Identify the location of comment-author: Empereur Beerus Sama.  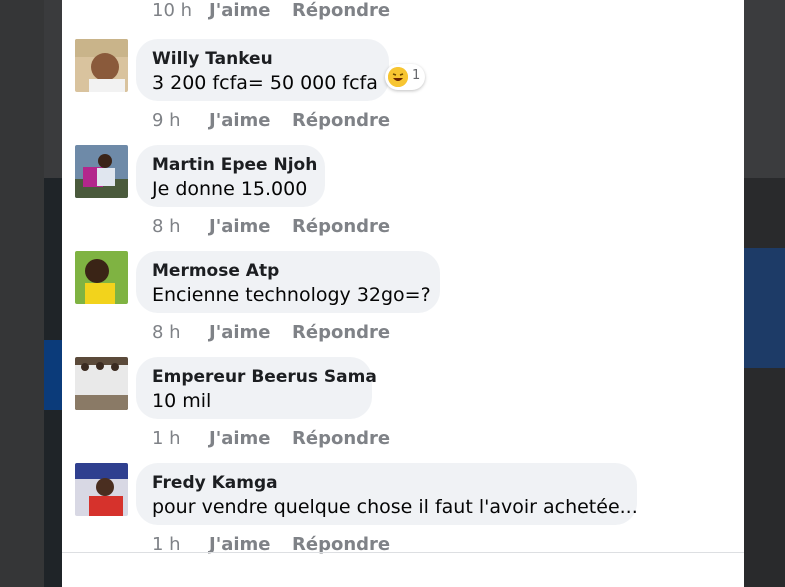
(264, 377).